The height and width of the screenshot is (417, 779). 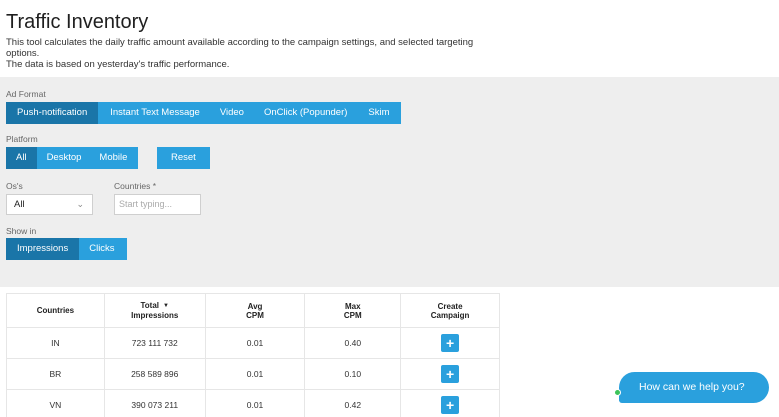 What do you see at coordinates (55, 403) in the screenshot?
I see `cell-country: VN` at bounding box center [55, 403].